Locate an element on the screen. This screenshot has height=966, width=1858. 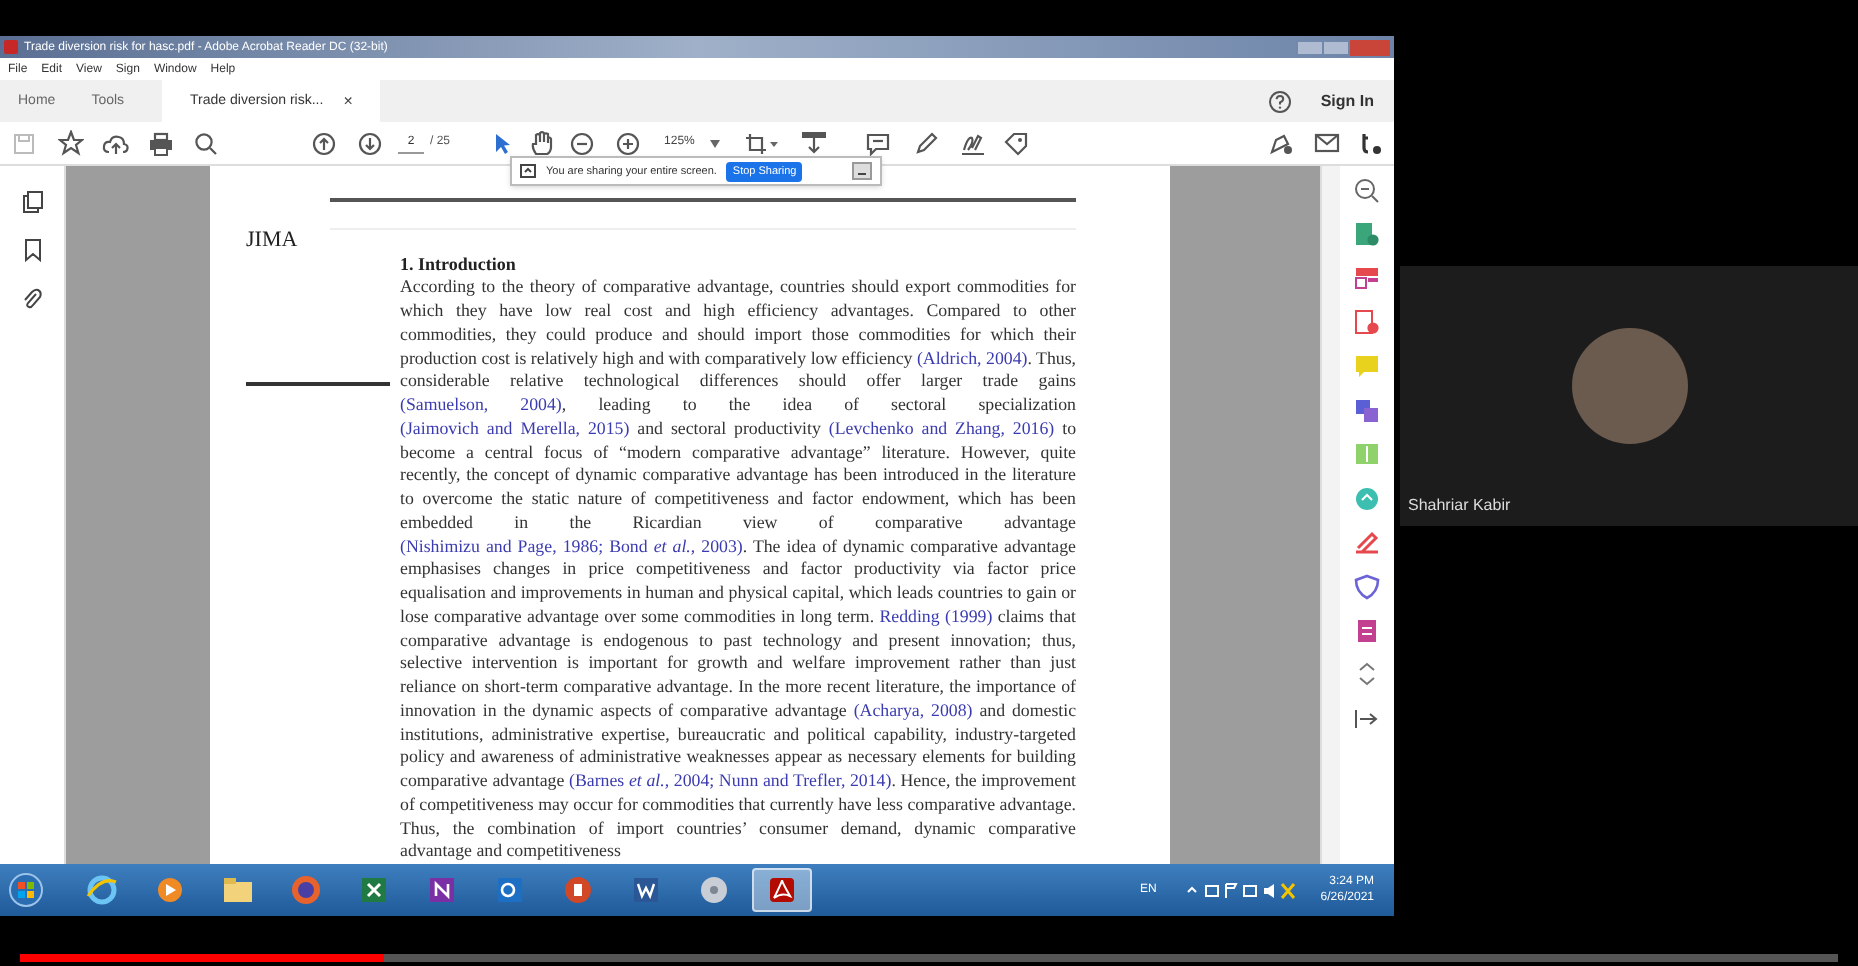
stamp-icon is located at coordinates (814, 143).